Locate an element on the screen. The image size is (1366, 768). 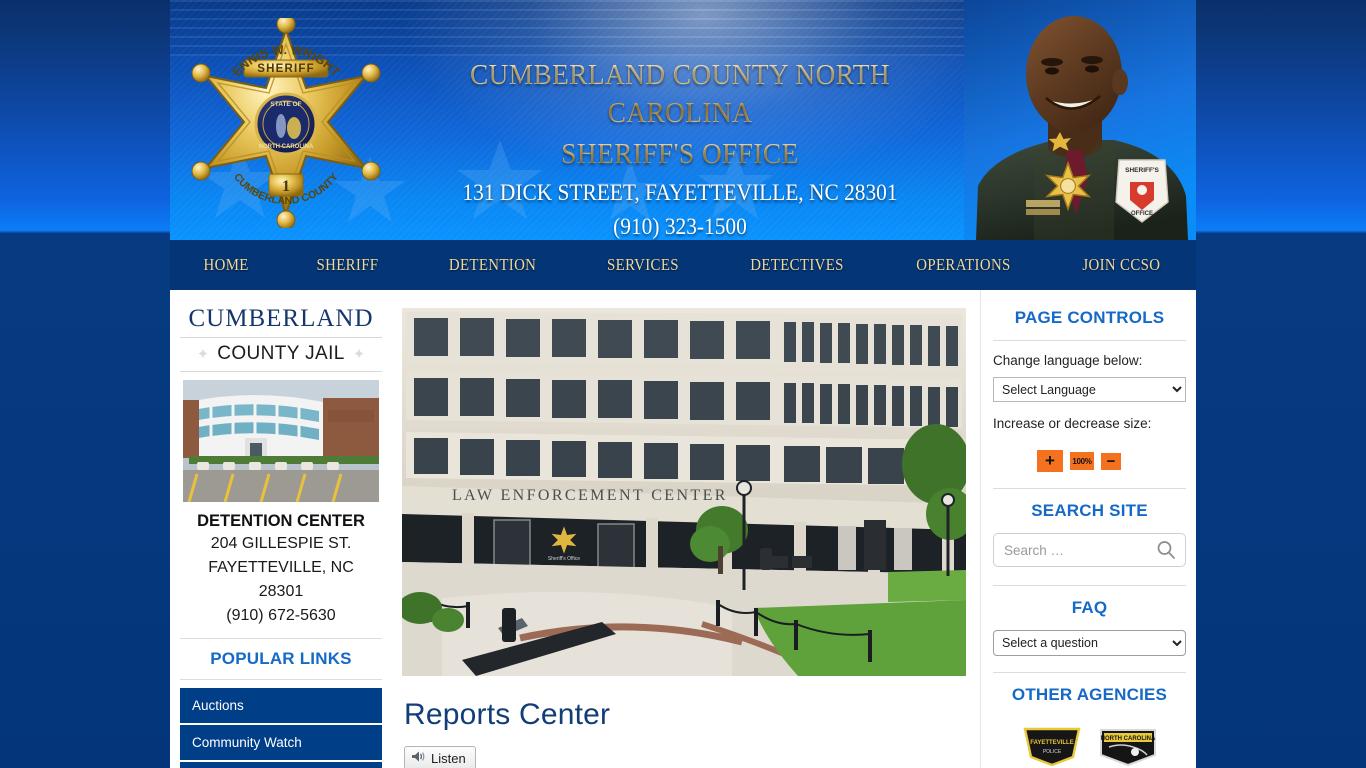
address-line-3: 28301 is located at coordinates (281, 591).